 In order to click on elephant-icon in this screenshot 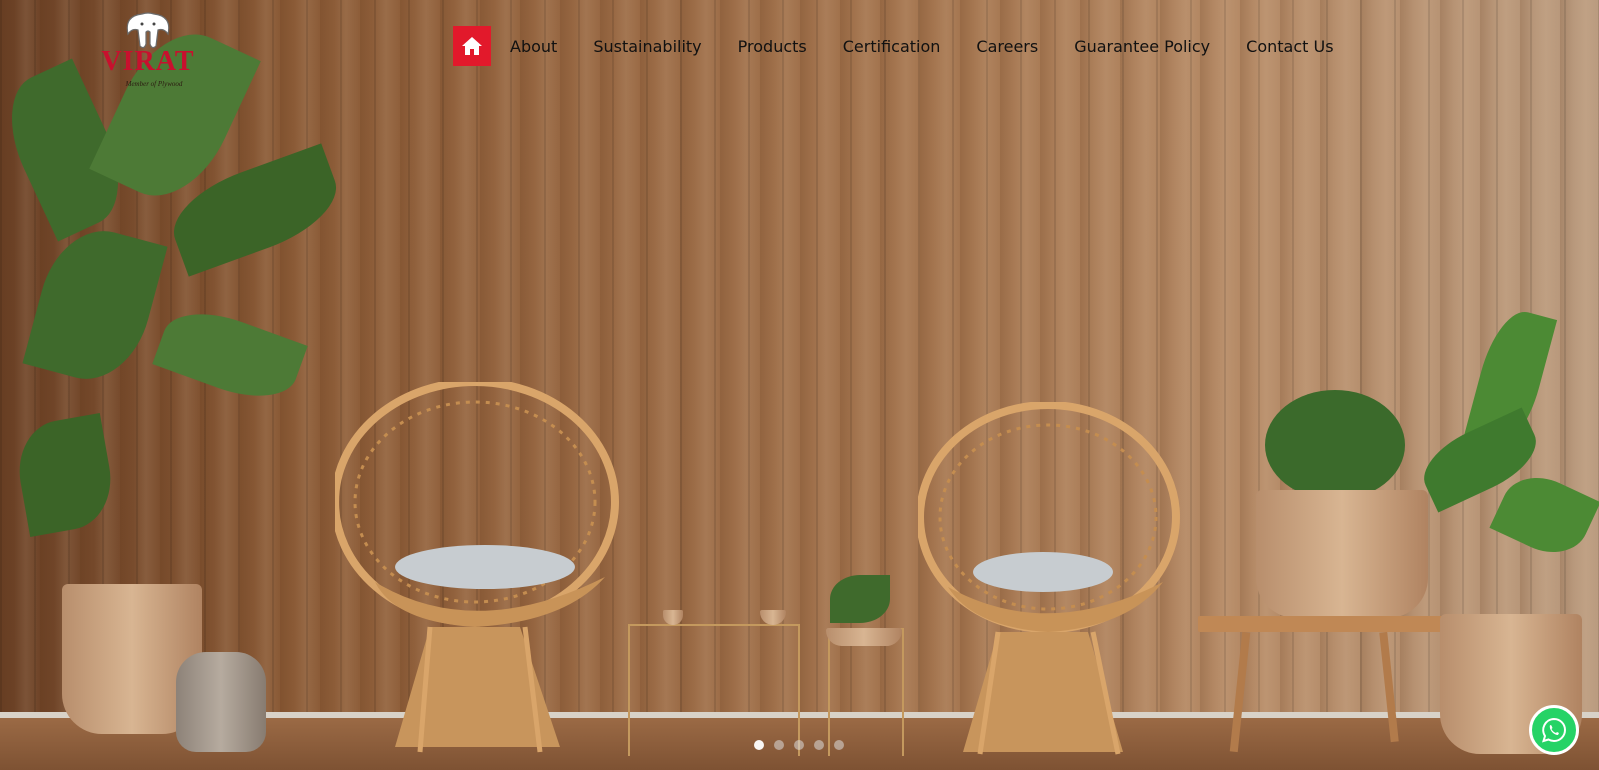, I will do `click(148, 30)`.